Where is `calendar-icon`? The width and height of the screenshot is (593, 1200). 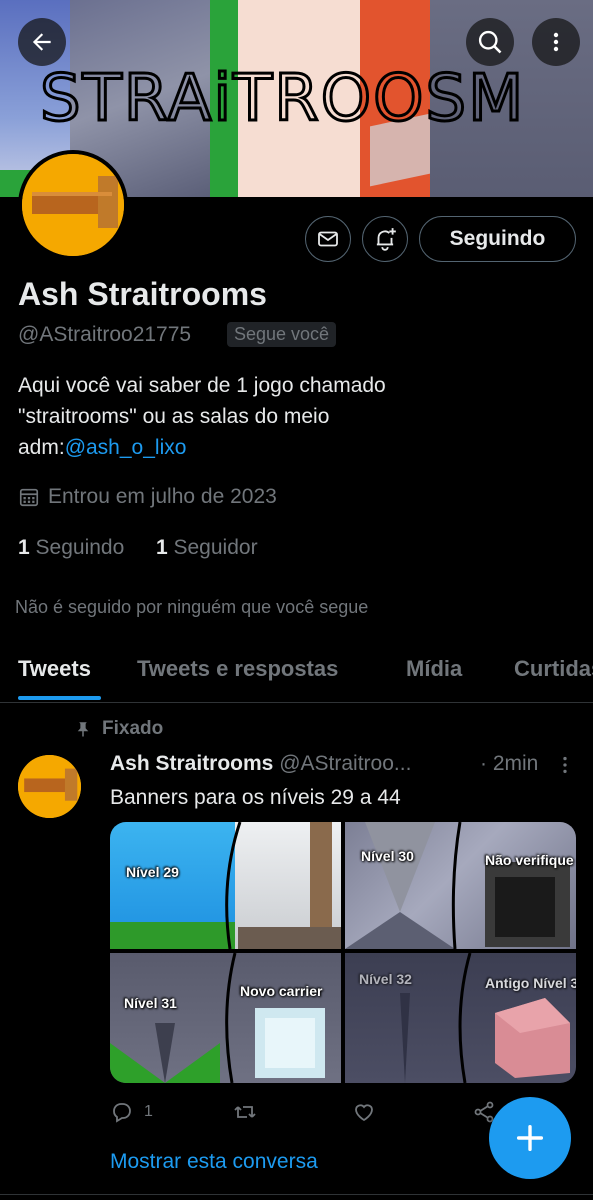
calendar-icon is located at coordinates (29, 497).